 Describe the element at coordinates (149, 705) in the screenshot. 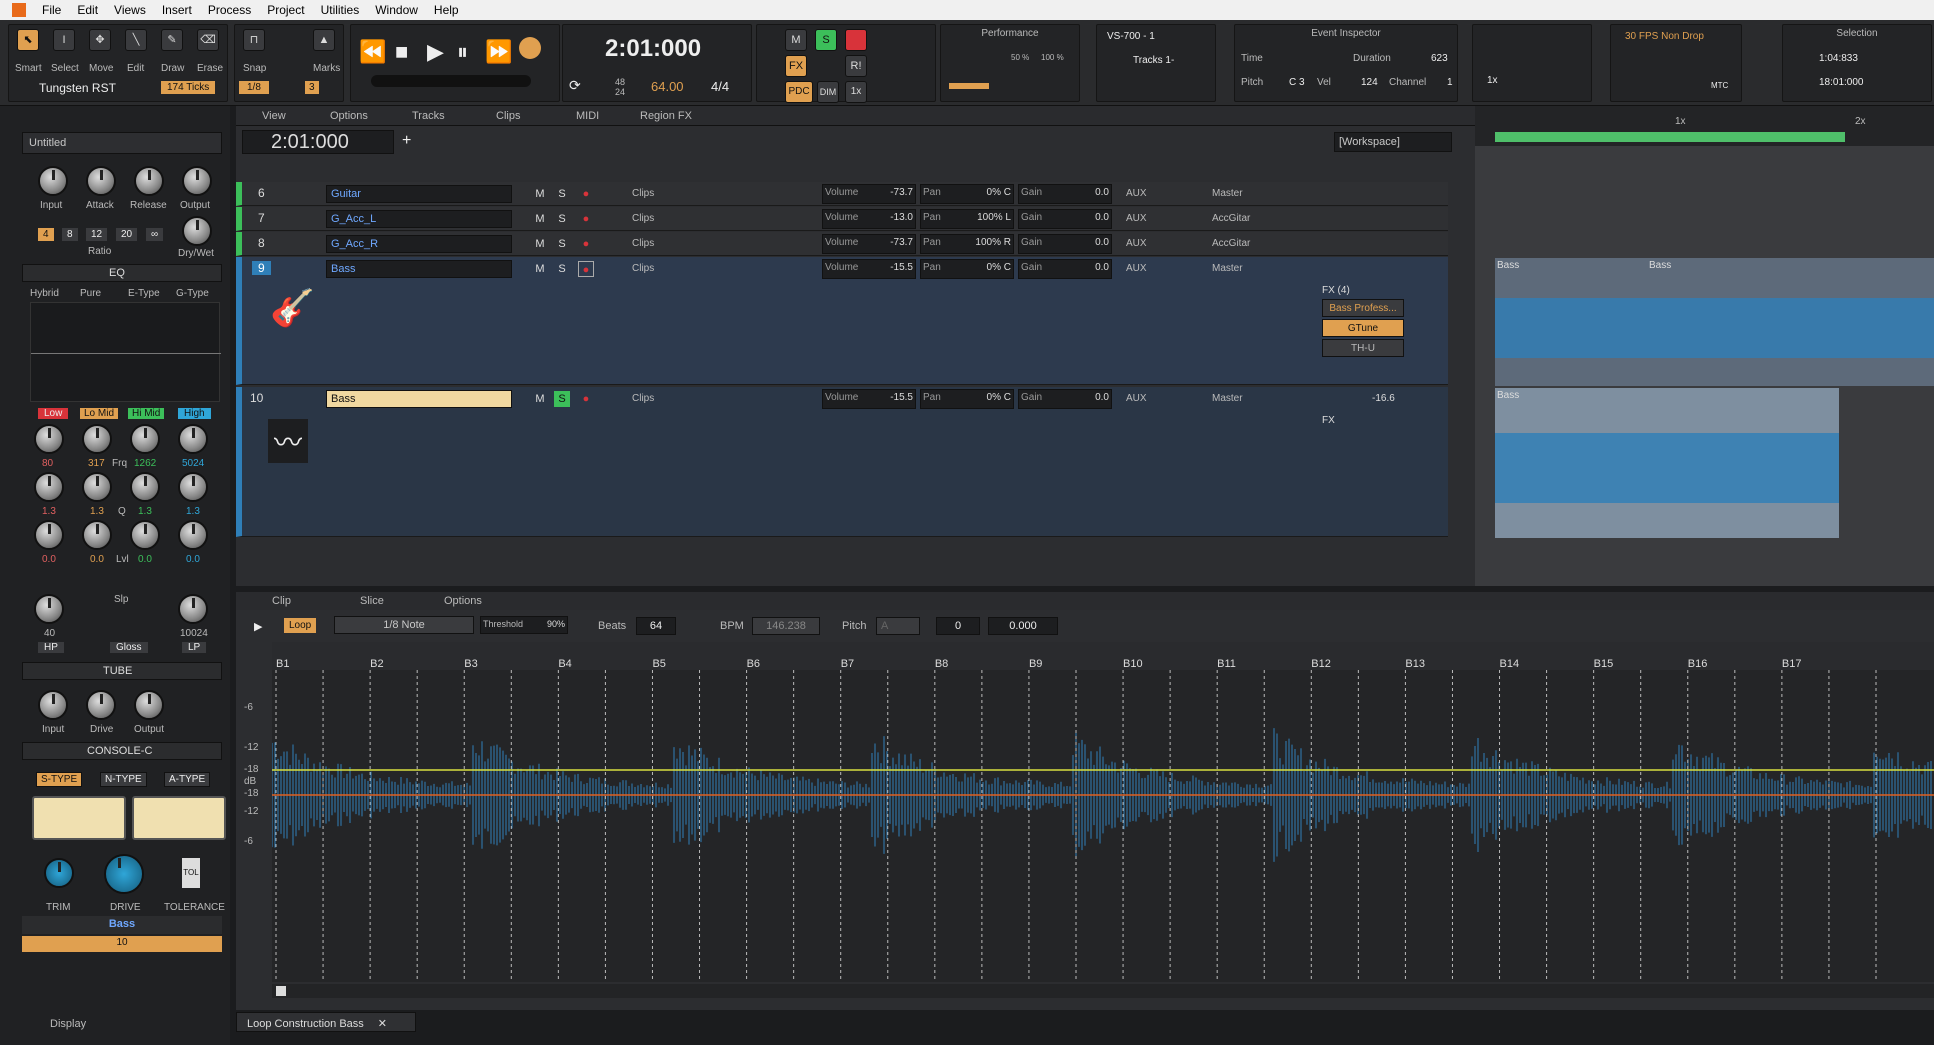

I see `tube-output-knob` at that location.